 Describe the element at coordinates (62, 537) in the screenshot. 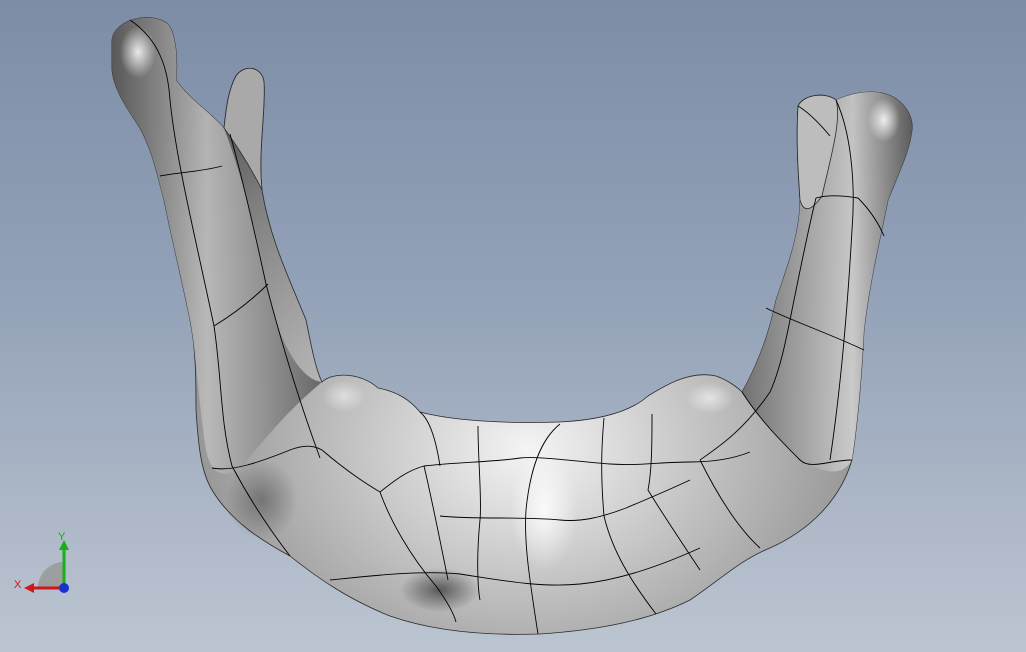

I see `y-axis-label: Y` at that location.